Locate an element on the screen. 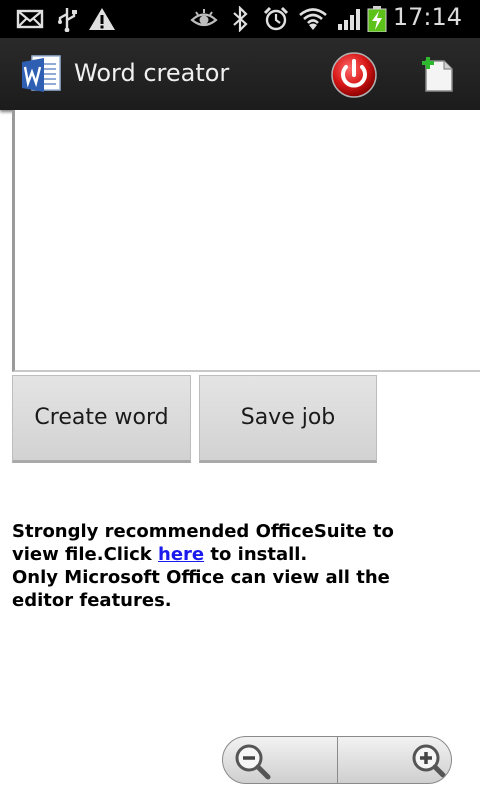 The width and height of the screenshot is (480, 800). zoom-control is located at coordinates (337, 760).